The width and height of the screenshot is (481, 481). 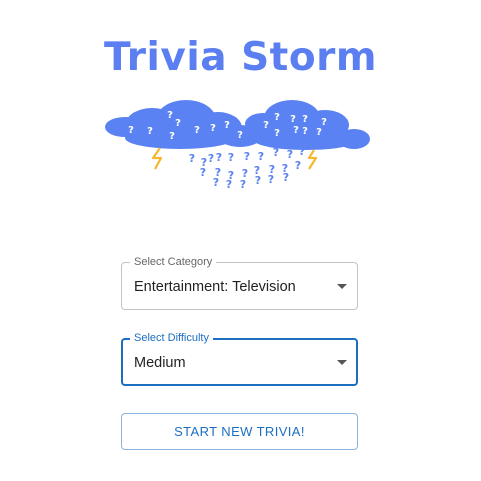 I want to click on start-new-trivia-button: START NEW TRIVIA!, so click(x=239, y=431).